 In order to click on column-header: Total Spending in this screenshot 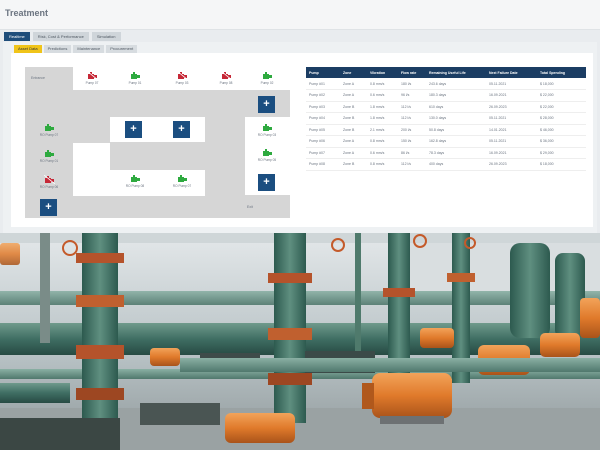, I will do `click(561, 72)`.